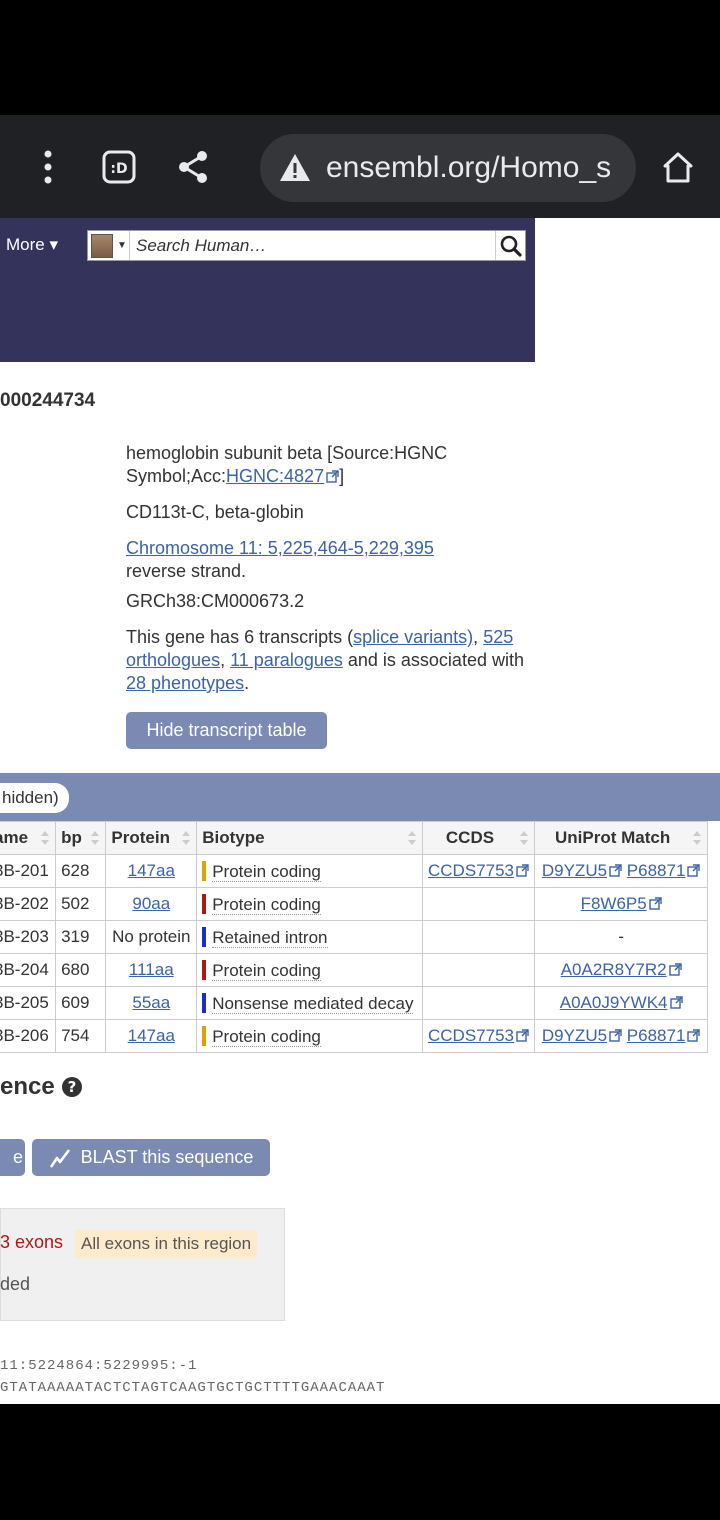 The height and width of the screenshot is (1520, 720). Describe the element at coordinates (275, 476) in the screenshot. I see `hgnc-link: HGNC:4827` at that location.